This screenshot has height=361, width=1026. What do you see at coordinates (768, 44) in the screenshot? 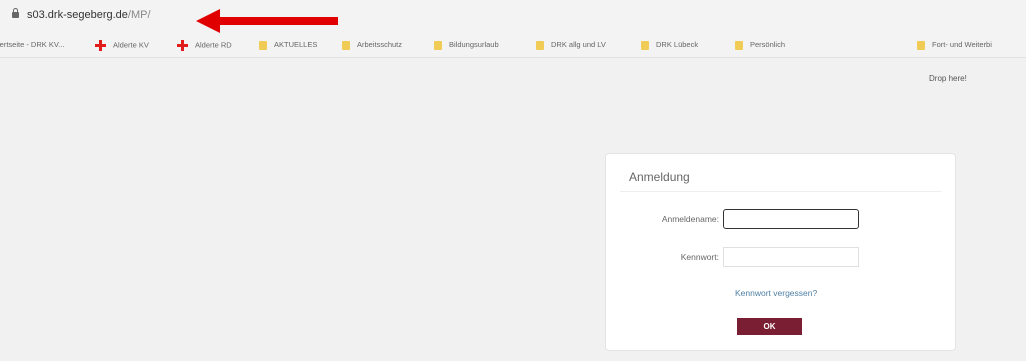
I see `bookmark-label: Persönlich` at bounding box center [768, 44].